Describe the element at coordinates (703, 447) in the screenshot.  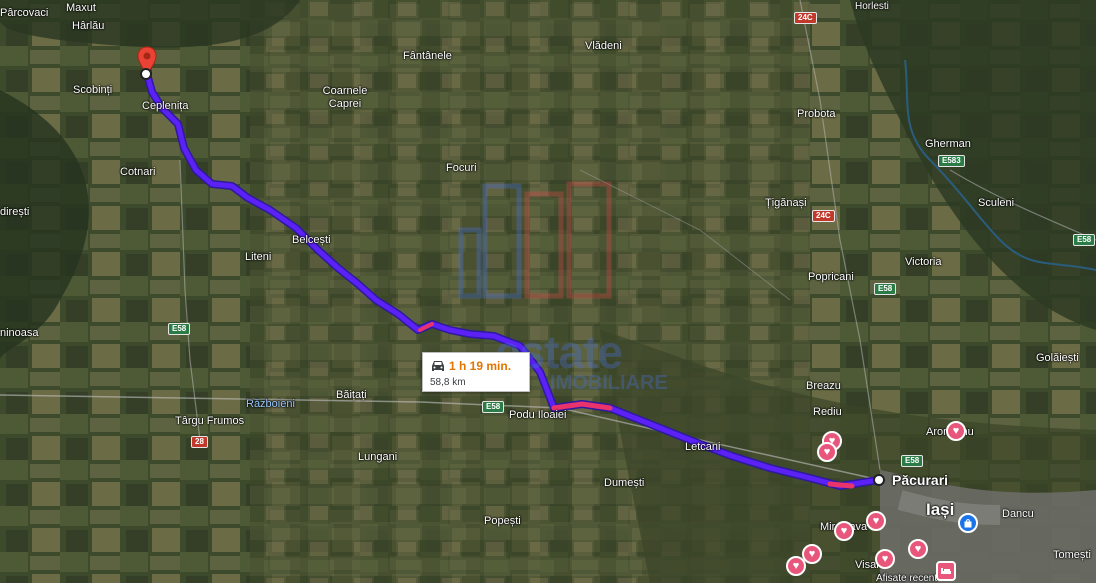
I see `place-label: Letcani` at that location.